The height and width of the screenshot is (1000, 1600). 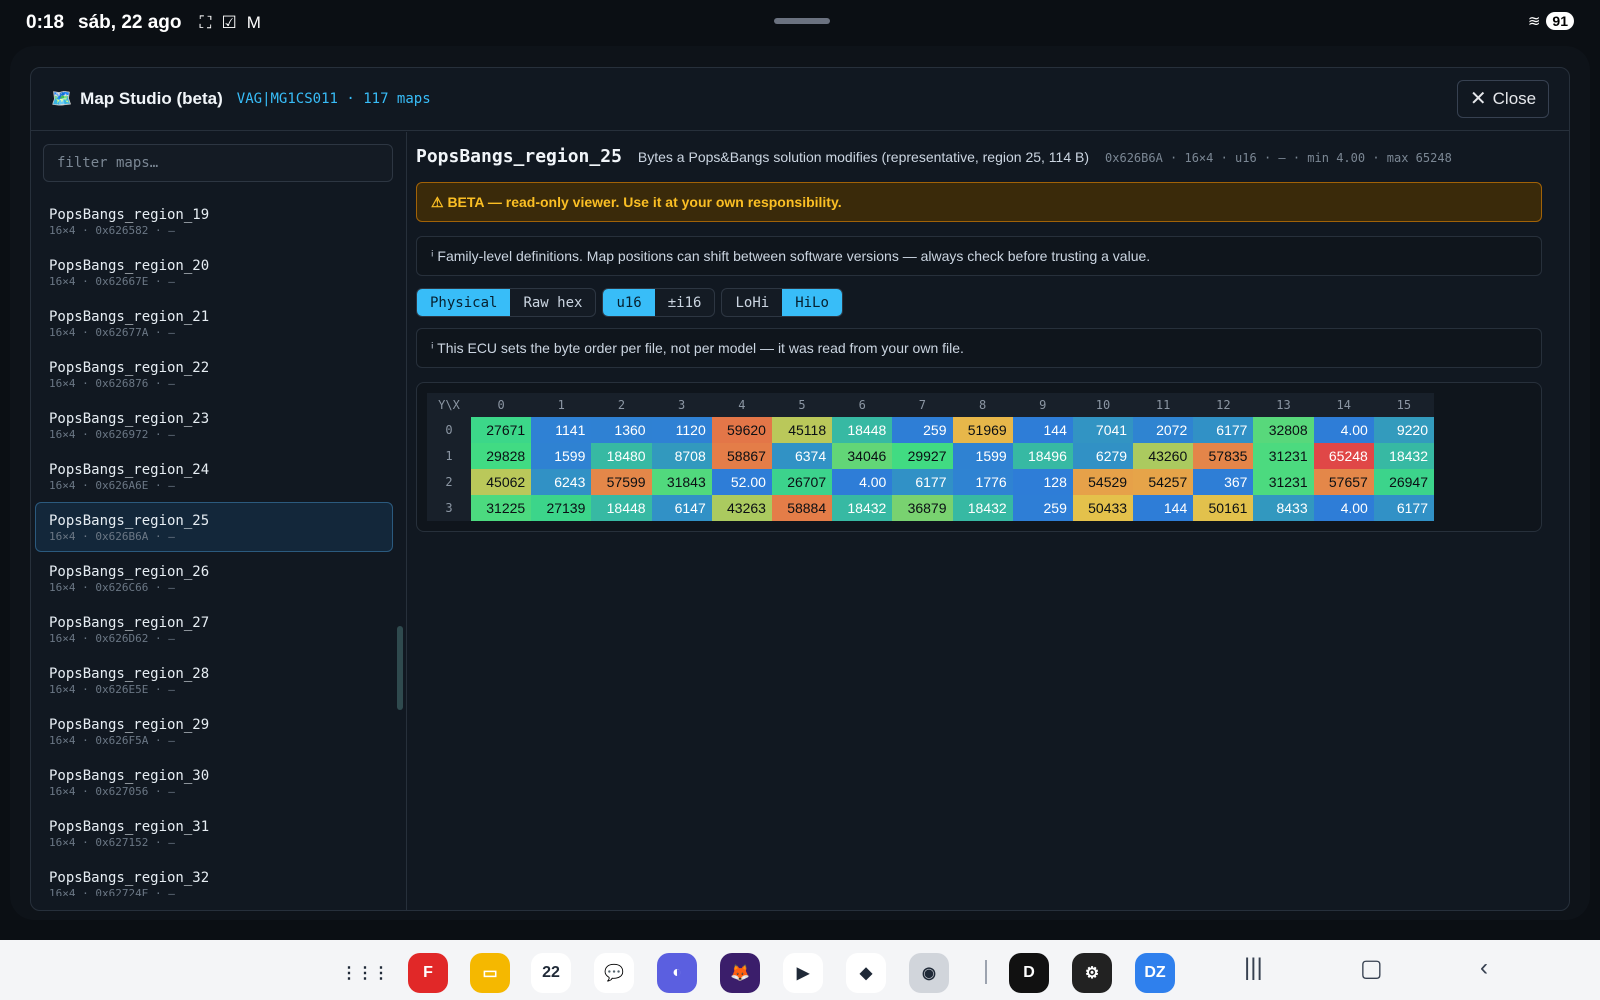 I want to click on files-icon: ▭, so click(x=490, y=973).